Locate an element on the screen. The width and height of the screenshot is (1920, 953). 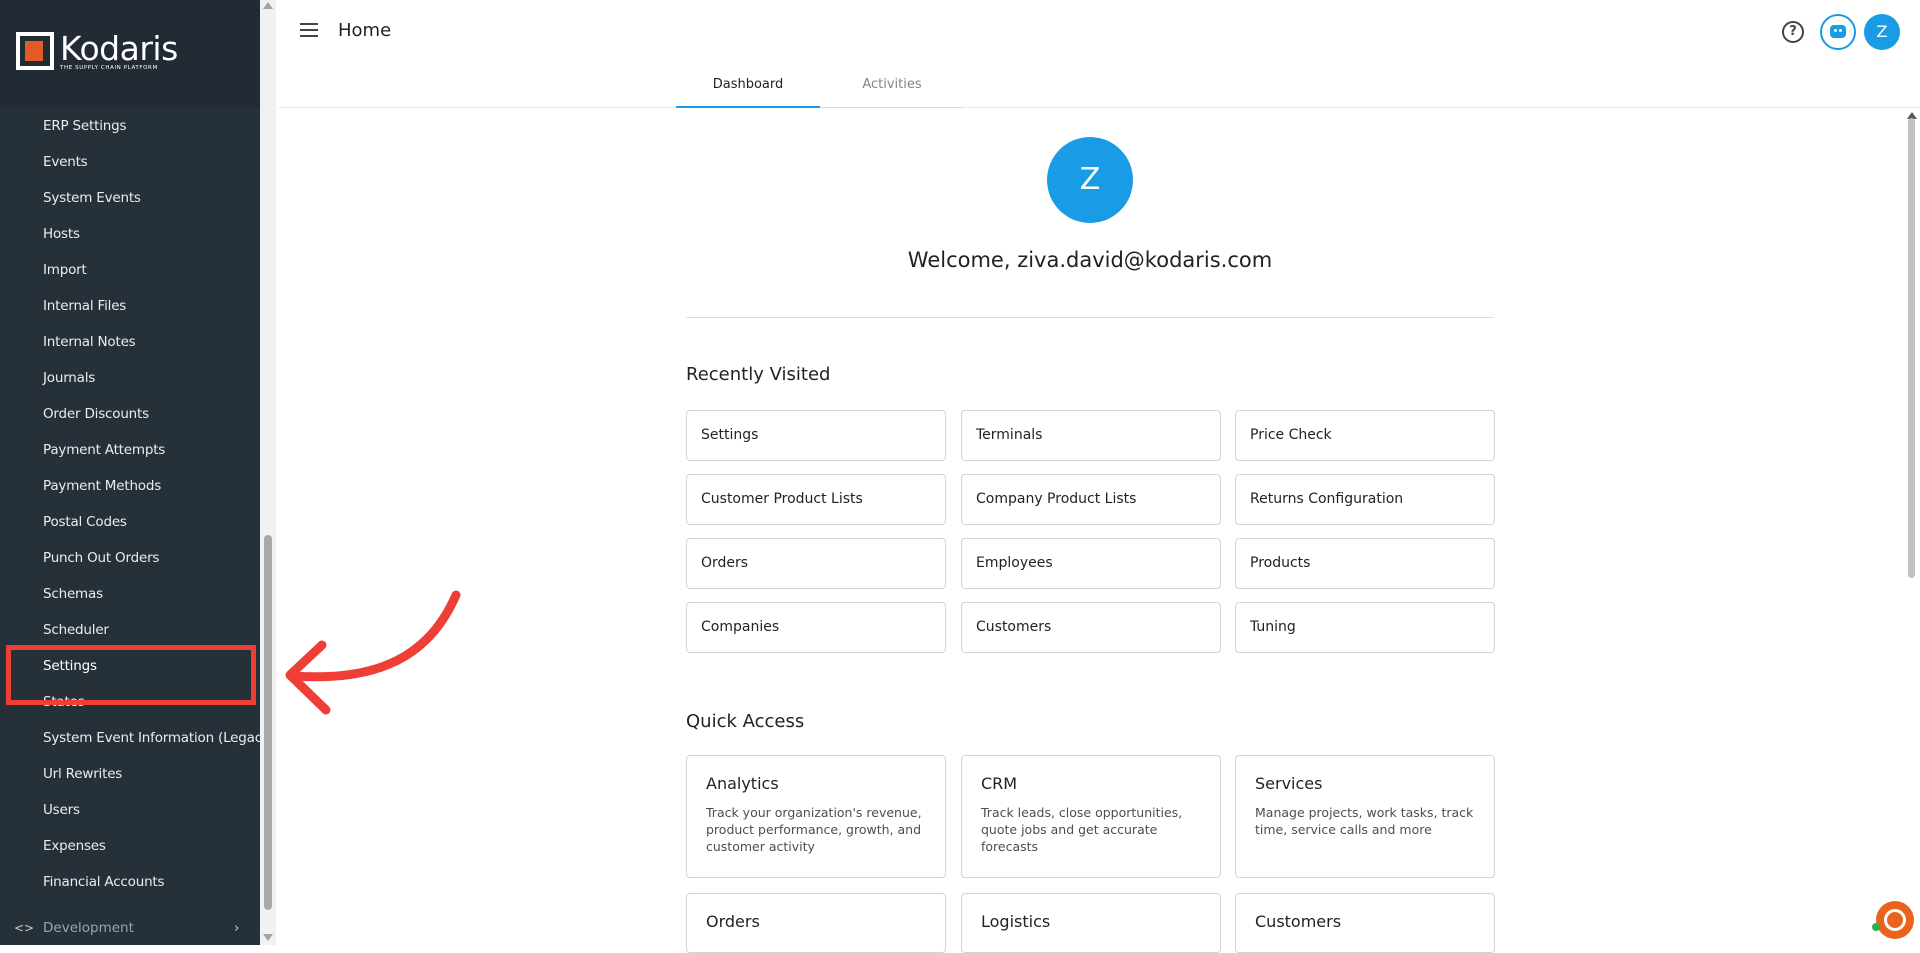
recent-link-orders: Orders is located at coordinates (816, 563).